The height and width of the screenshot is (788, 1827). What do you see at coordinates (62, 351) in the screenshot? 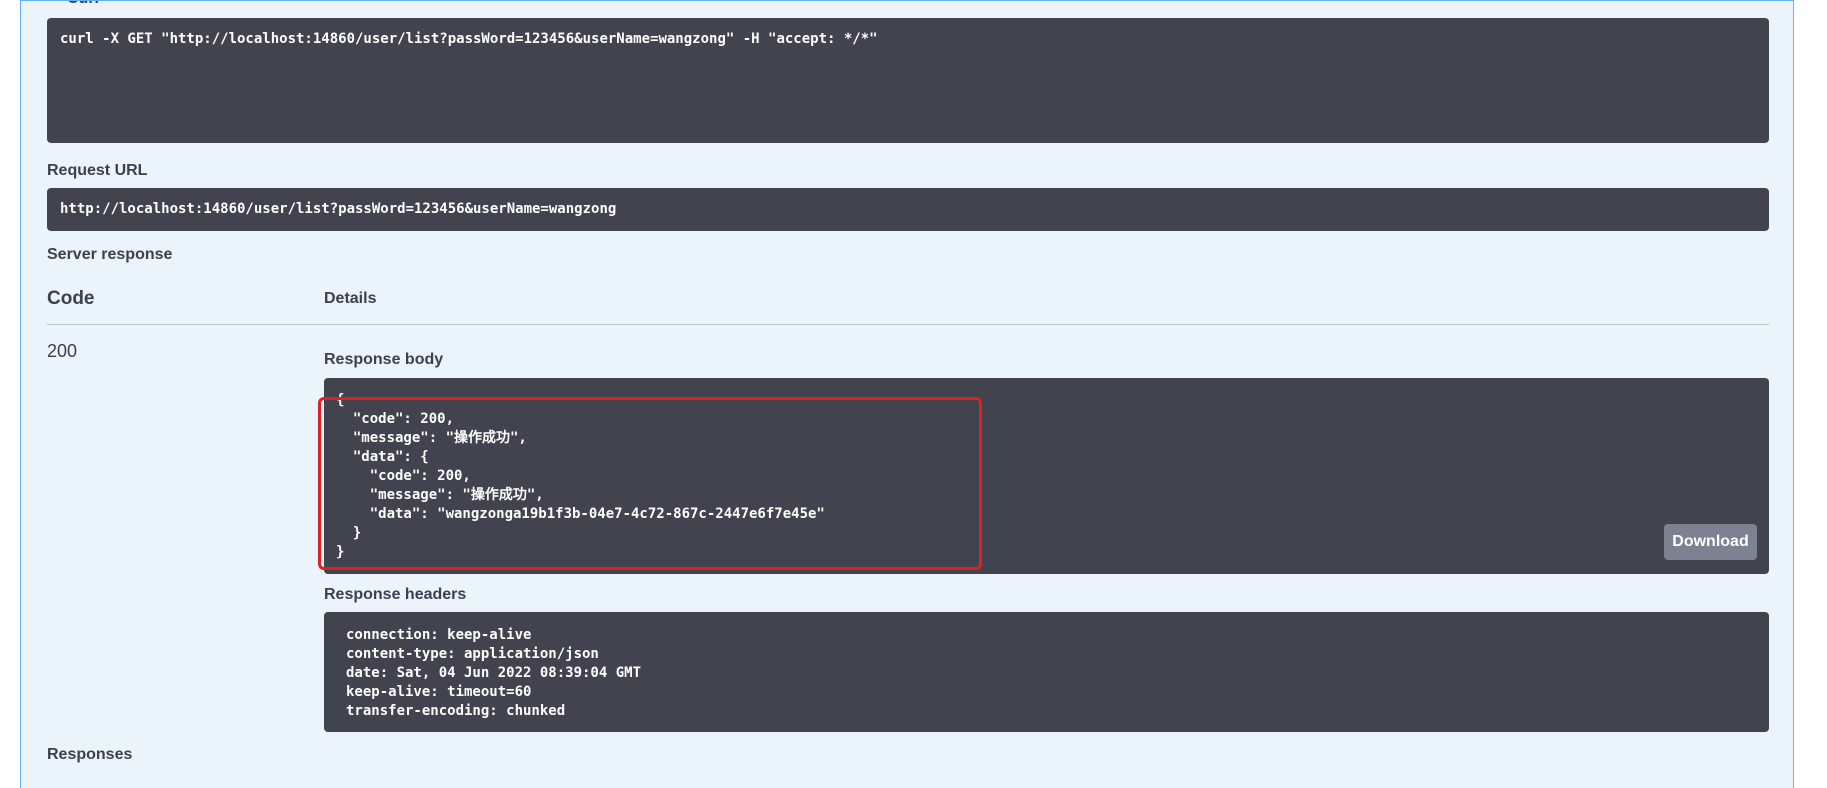
I see `status-code: 200` at bounding box center [62, 351].